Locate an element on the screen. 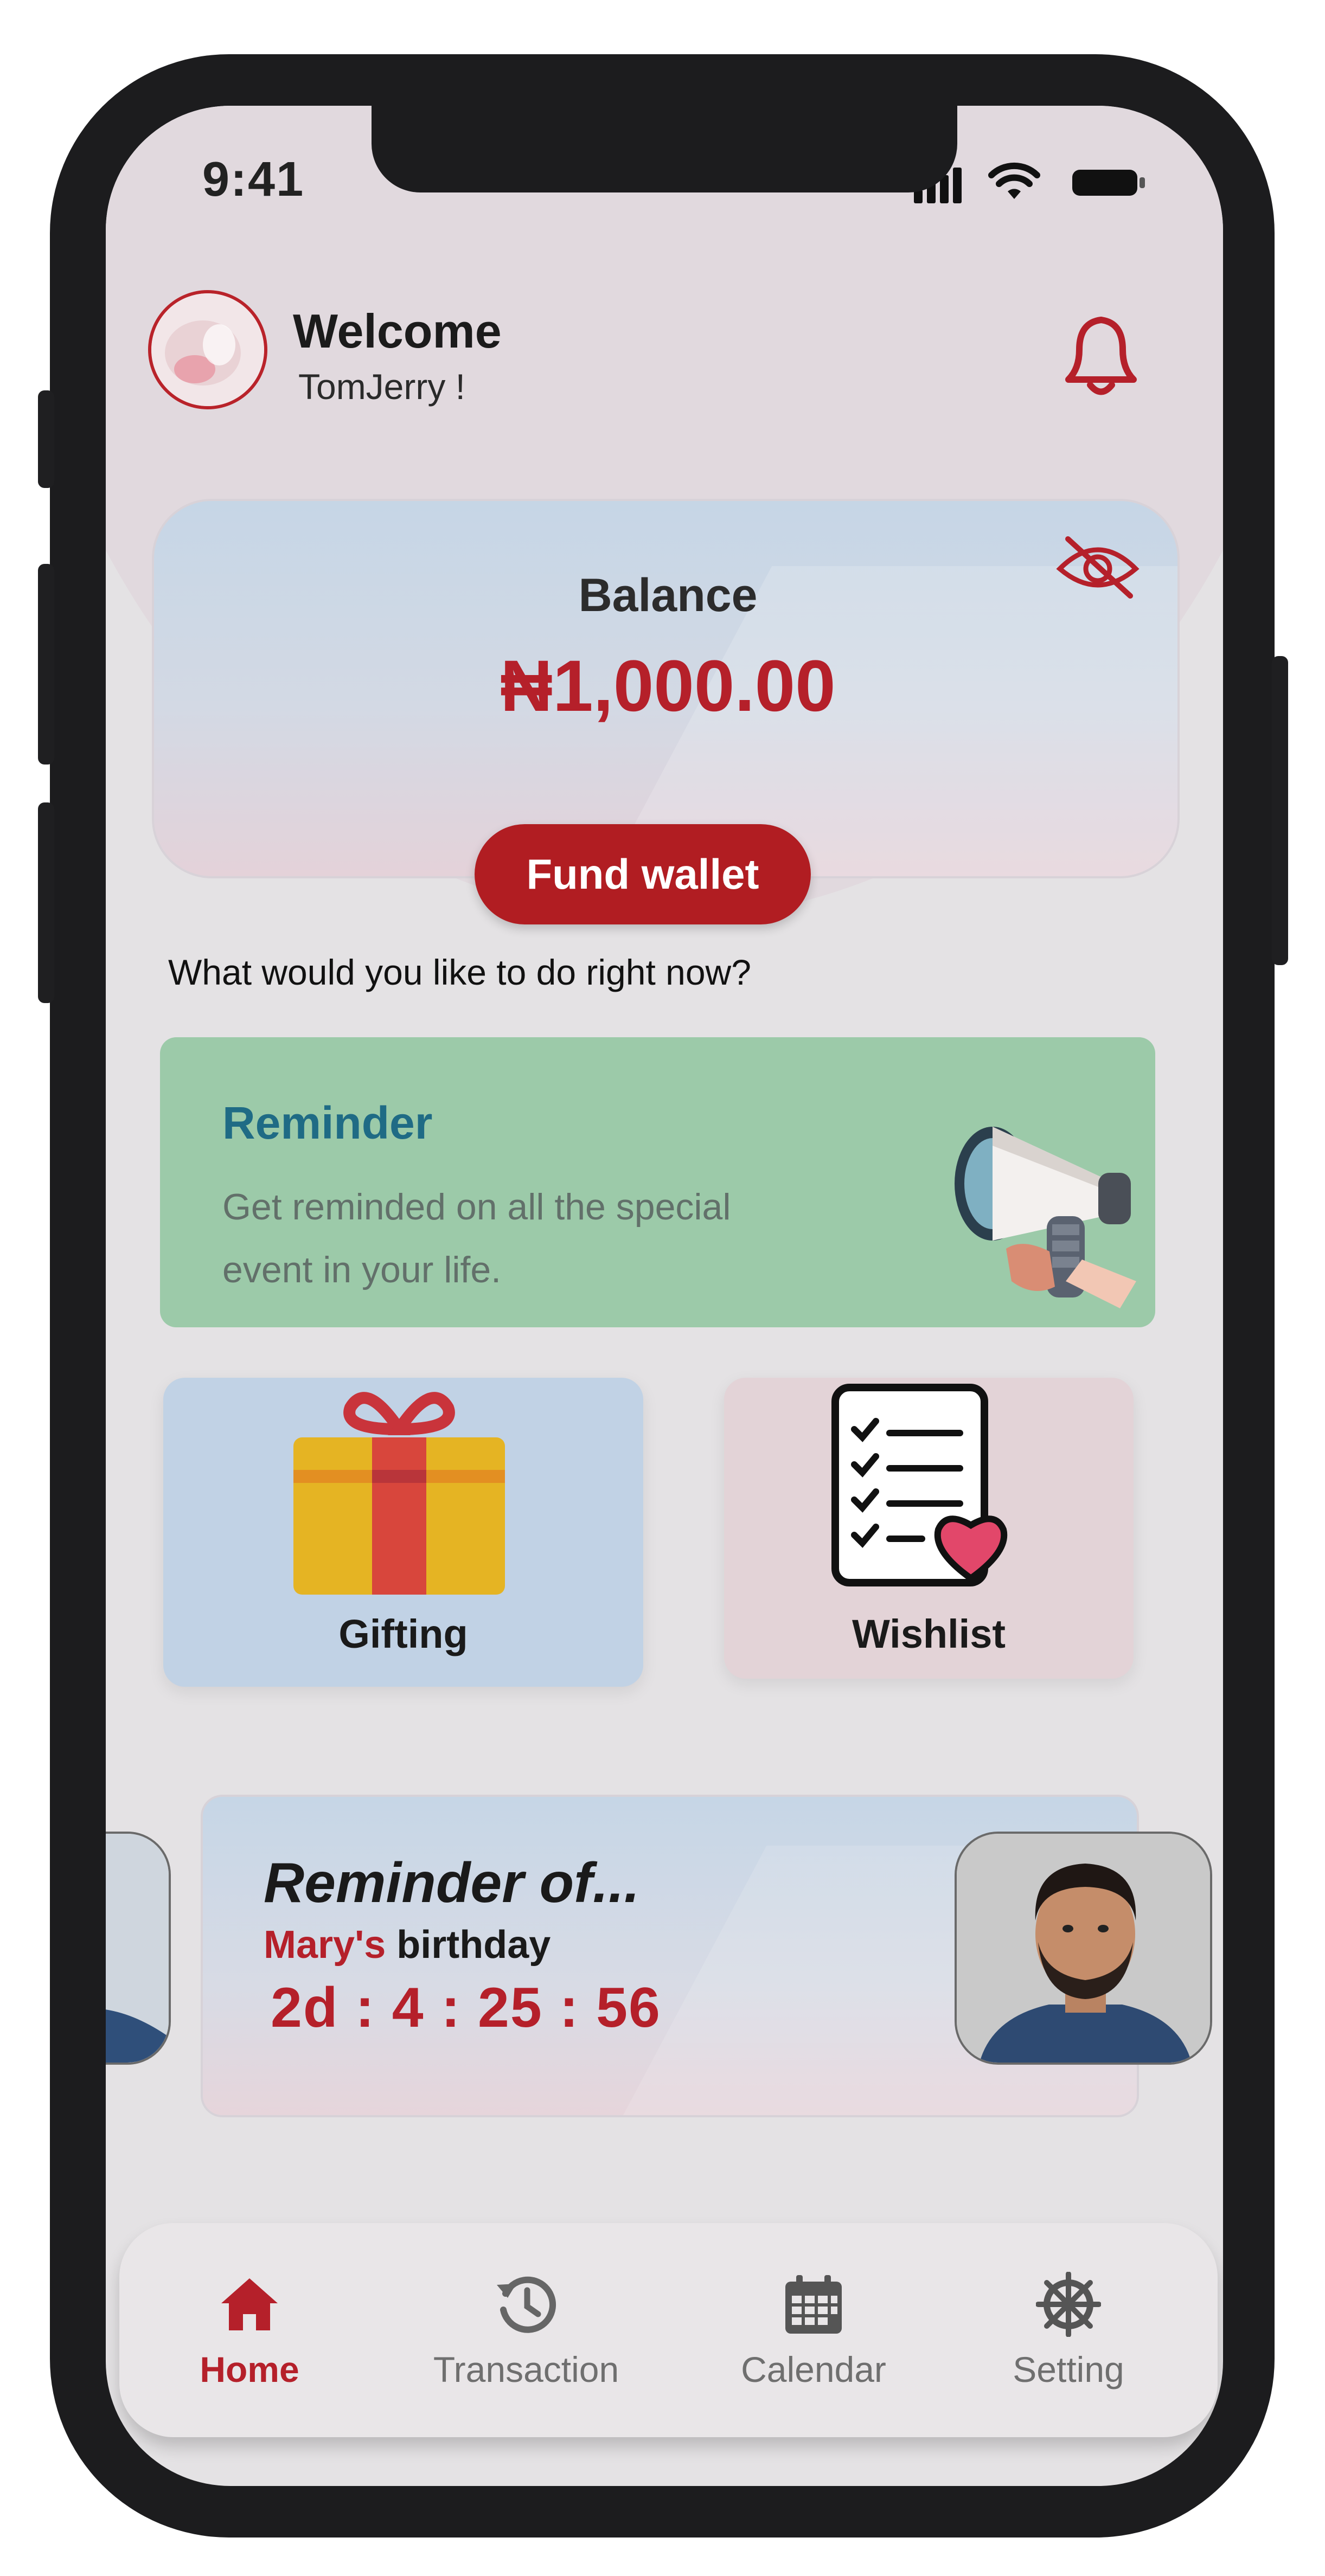 The width and height of the screenshot is (1325, 2576). avatar is located at coordinates (207, 349).